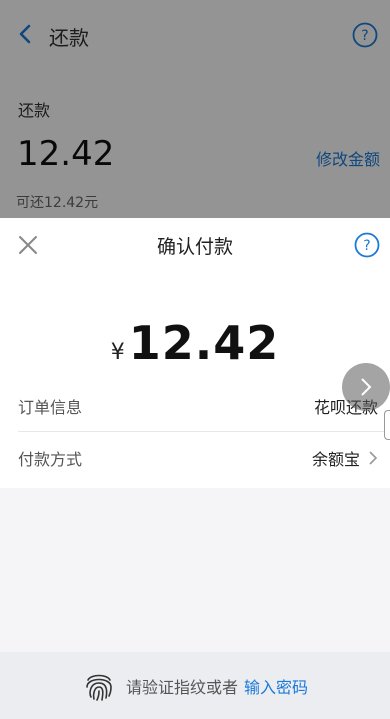  What do you see at coordinates (204, 343) in the screenshot?
I see `payment-amount-value: 12.42` at bounding box center [204, 343].